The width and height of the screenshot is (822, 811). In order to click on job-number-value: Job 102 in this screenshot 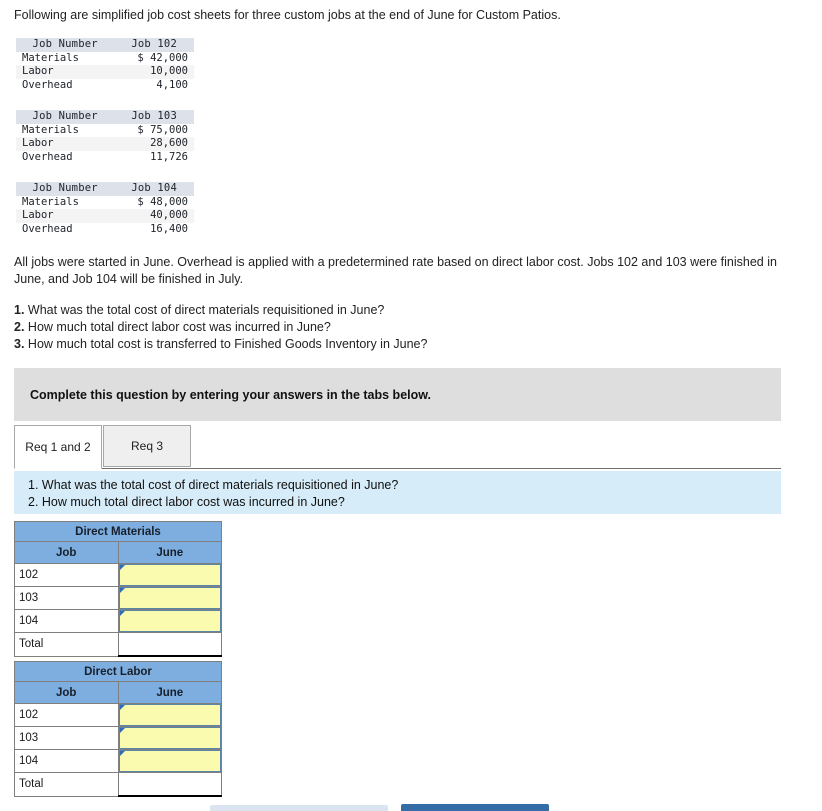, I will do `click(154, 45)`.